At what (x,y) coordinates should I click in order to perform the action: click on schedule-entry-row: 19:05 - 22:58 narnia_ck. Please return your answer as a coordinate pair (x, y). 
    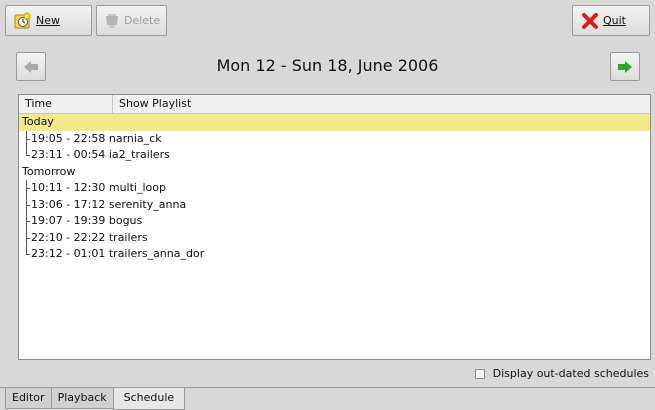
    Looking at the image, I should click on (334, 138).